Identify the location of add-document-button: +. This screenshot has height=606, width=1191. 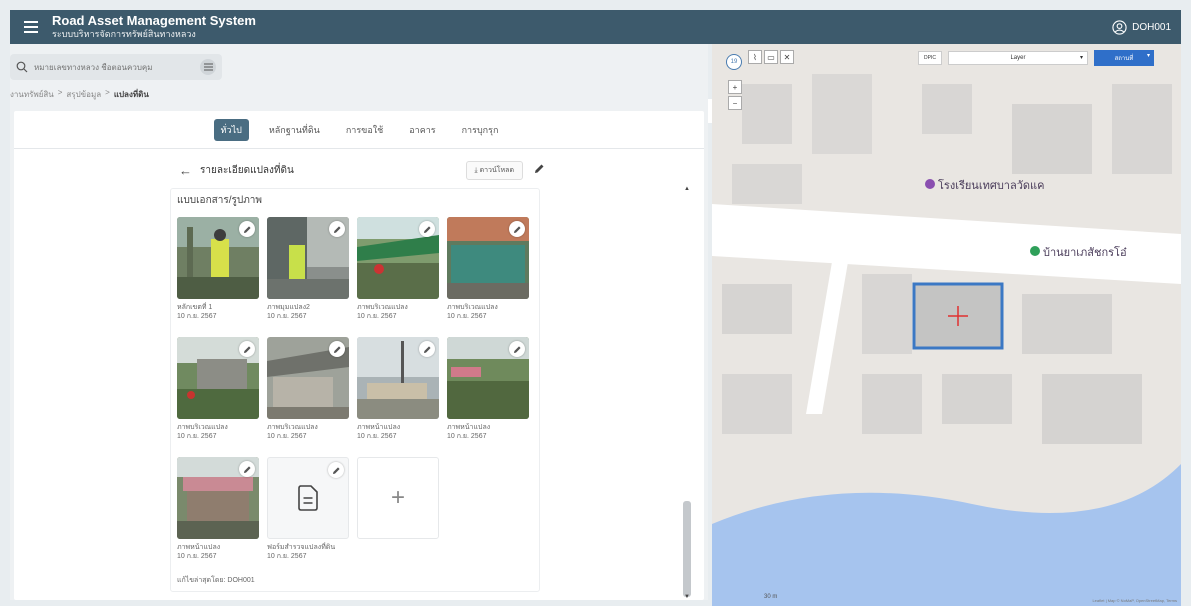
(398, 498).